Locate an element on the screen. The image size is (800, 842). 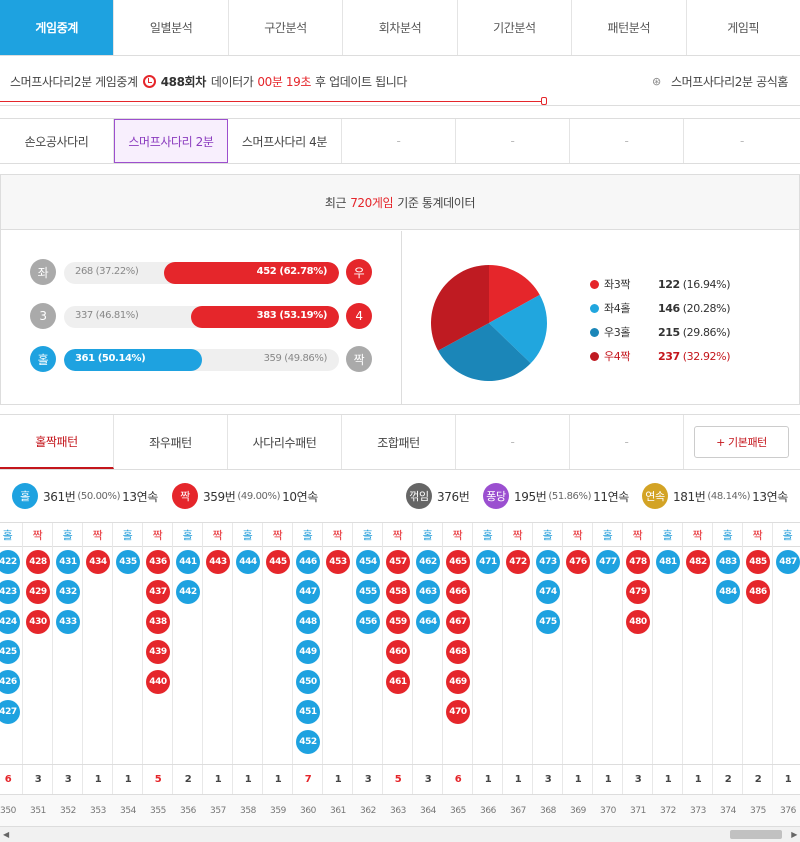
result-ball: 426 is located at coordinates (10, 682).